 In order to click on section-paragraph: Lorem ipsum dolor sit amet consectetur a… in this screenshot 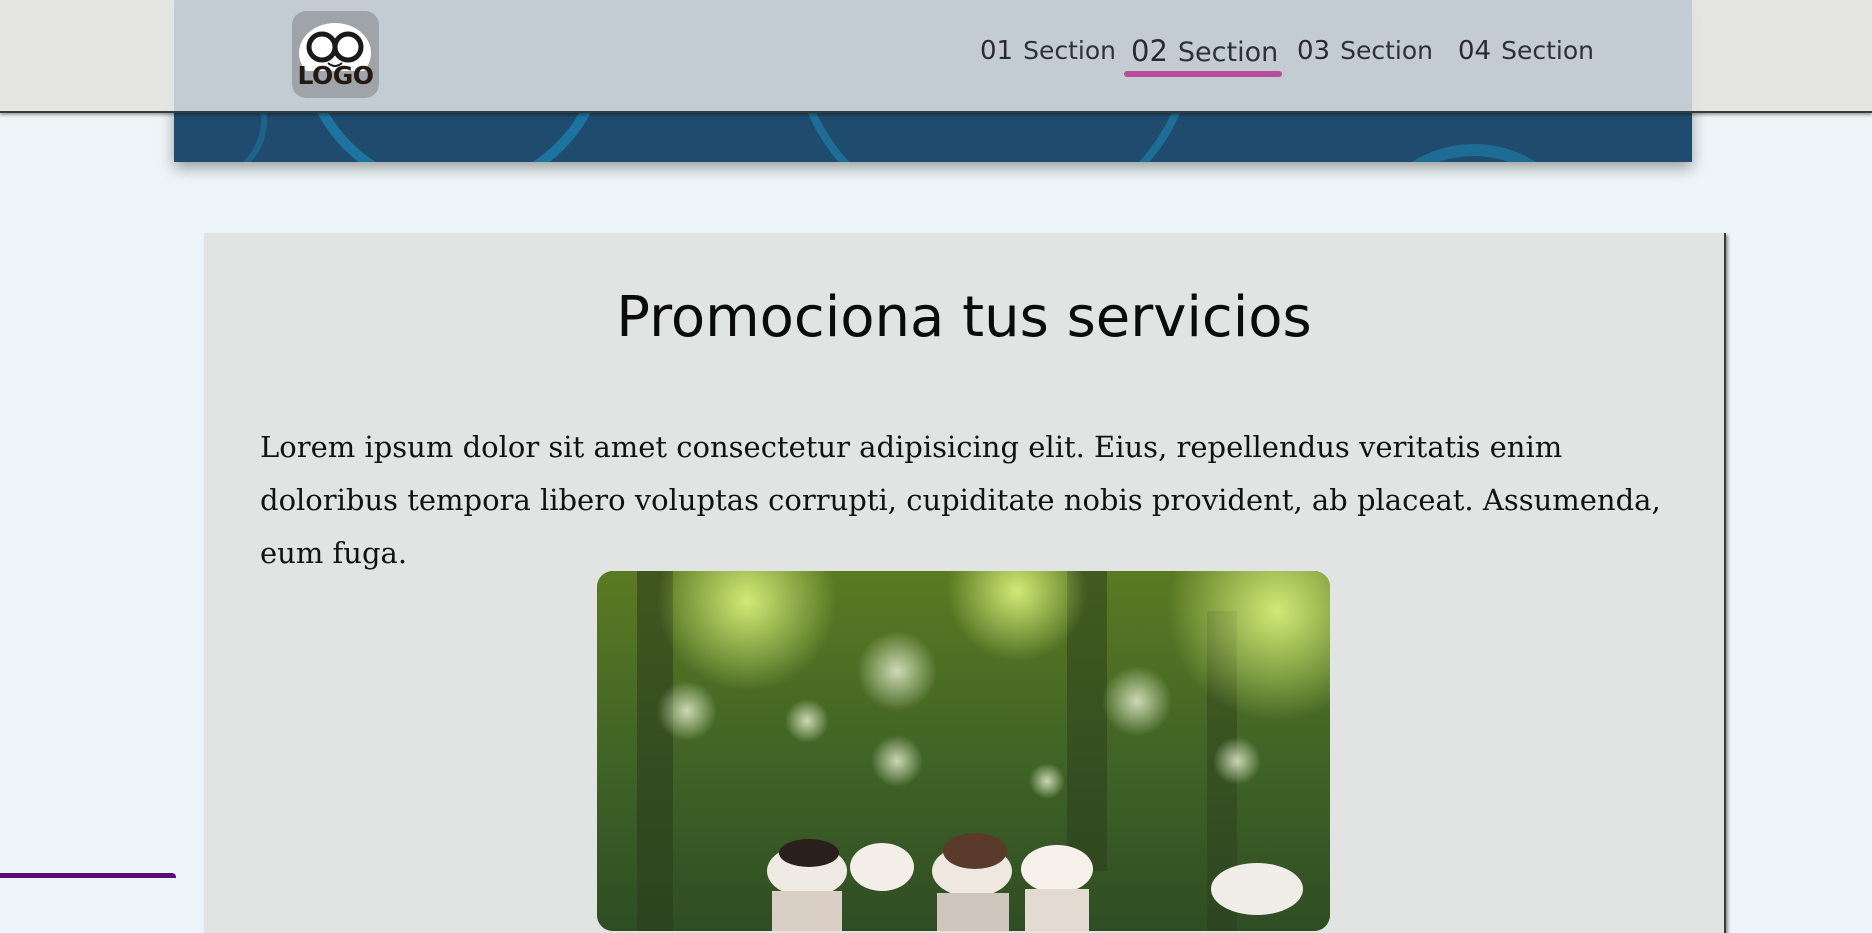, I will do `click(960, 500)`.